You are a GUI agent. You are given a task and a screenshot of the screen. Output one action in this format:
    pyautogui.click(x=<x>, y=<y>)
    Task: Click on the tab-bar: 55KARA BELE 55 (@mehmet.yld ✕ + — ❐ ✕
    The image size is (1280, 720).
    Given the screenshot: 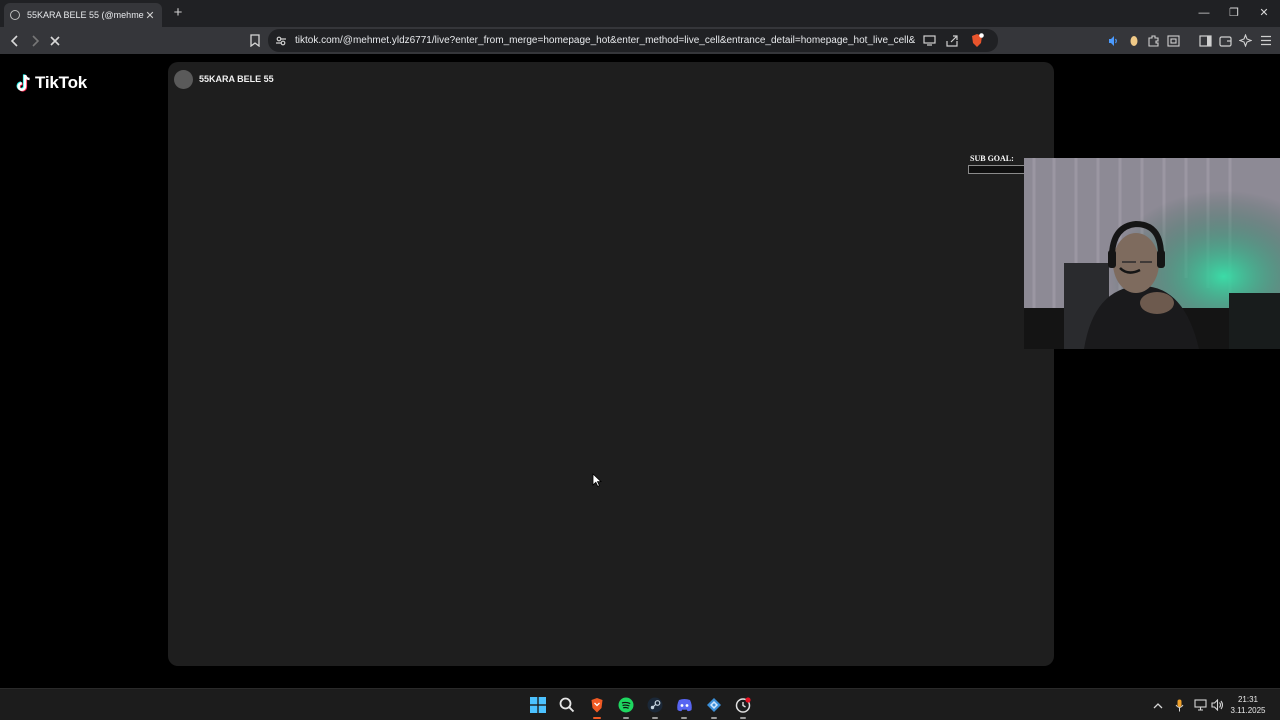 What is the action you would take?
    pyautogui.click(x=640, y=13)
    